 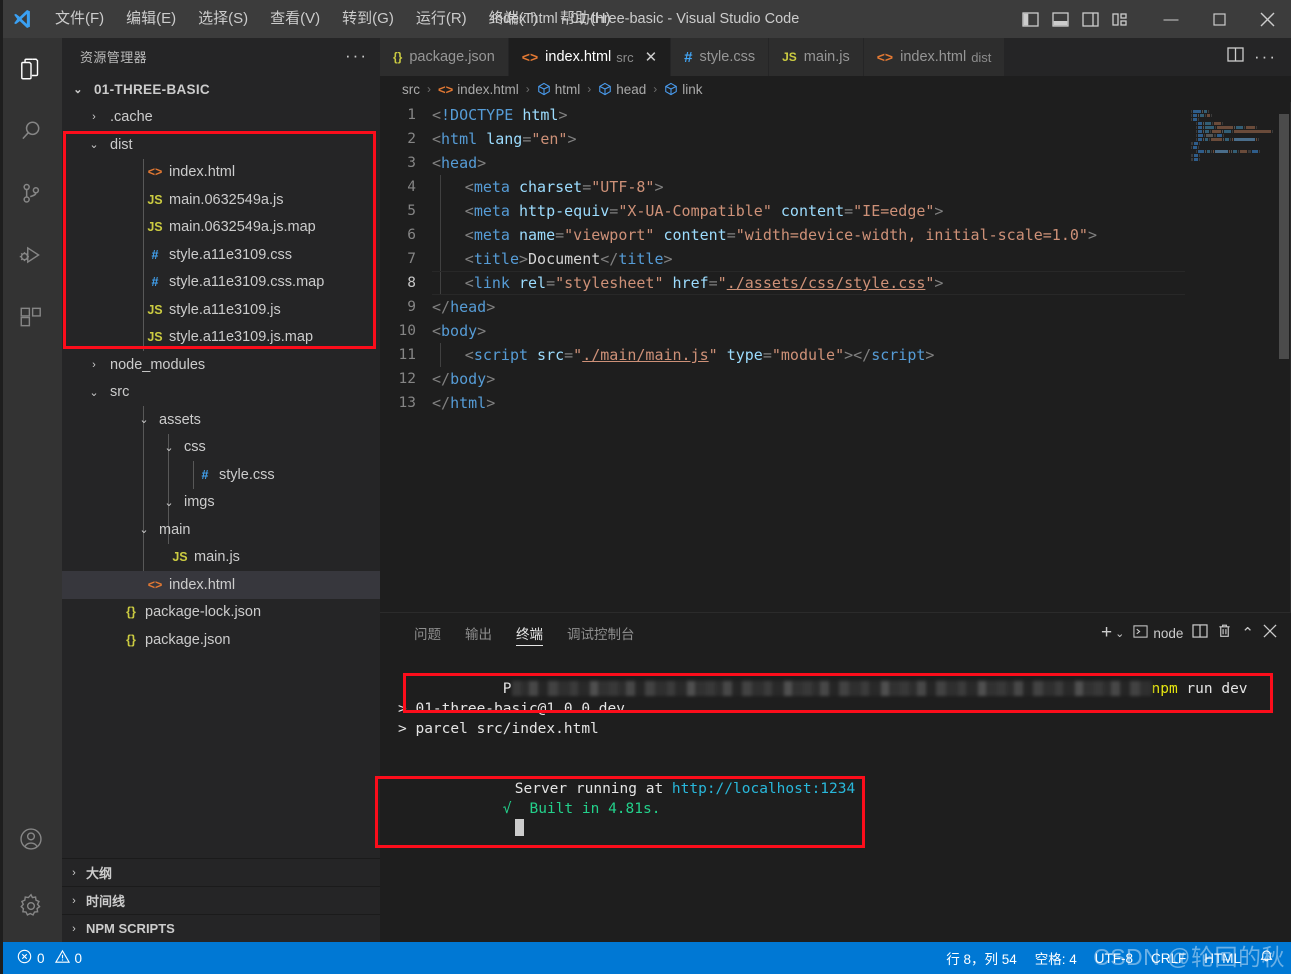 What do you see at coordinates (1284, 236) in the screenshot?
I see `scrollbar-thumb` at bounding box center [1284, 236].